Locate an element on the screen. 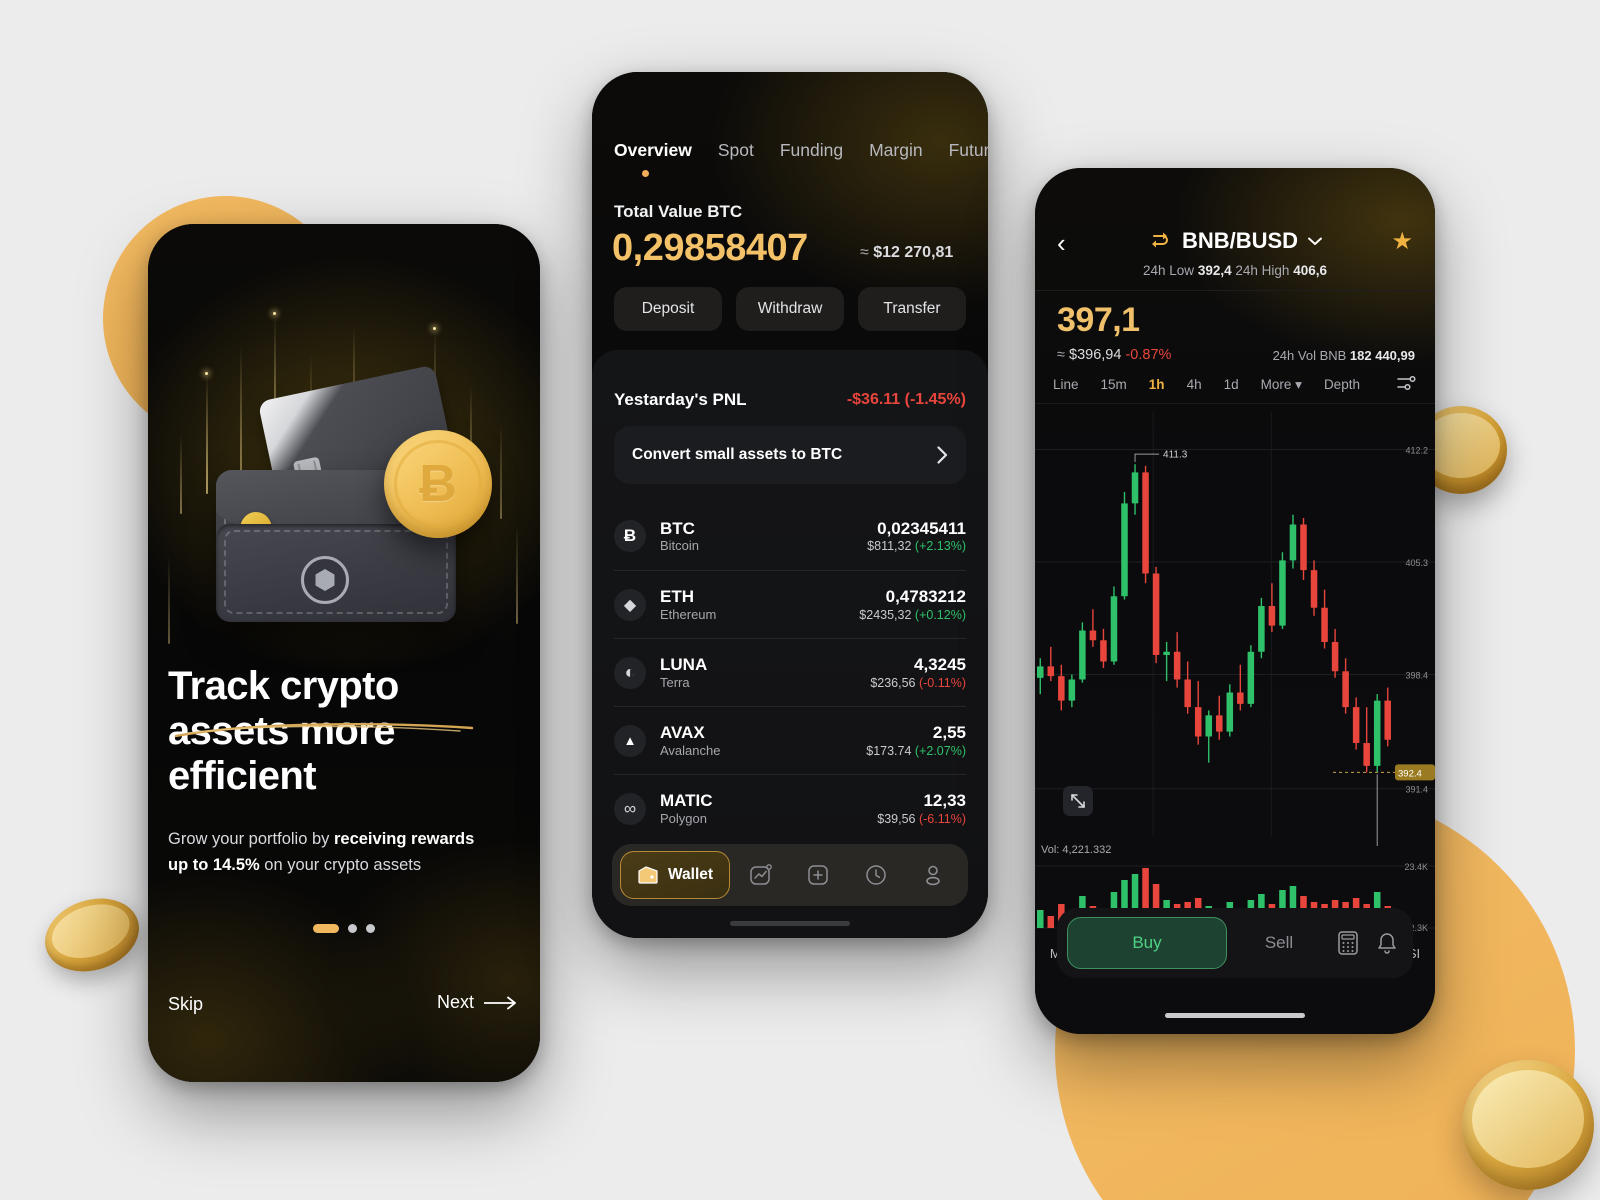 This screenshot has height=1200, width=1600. asset-amount: 2,55 is located at coordinates (949, 733).